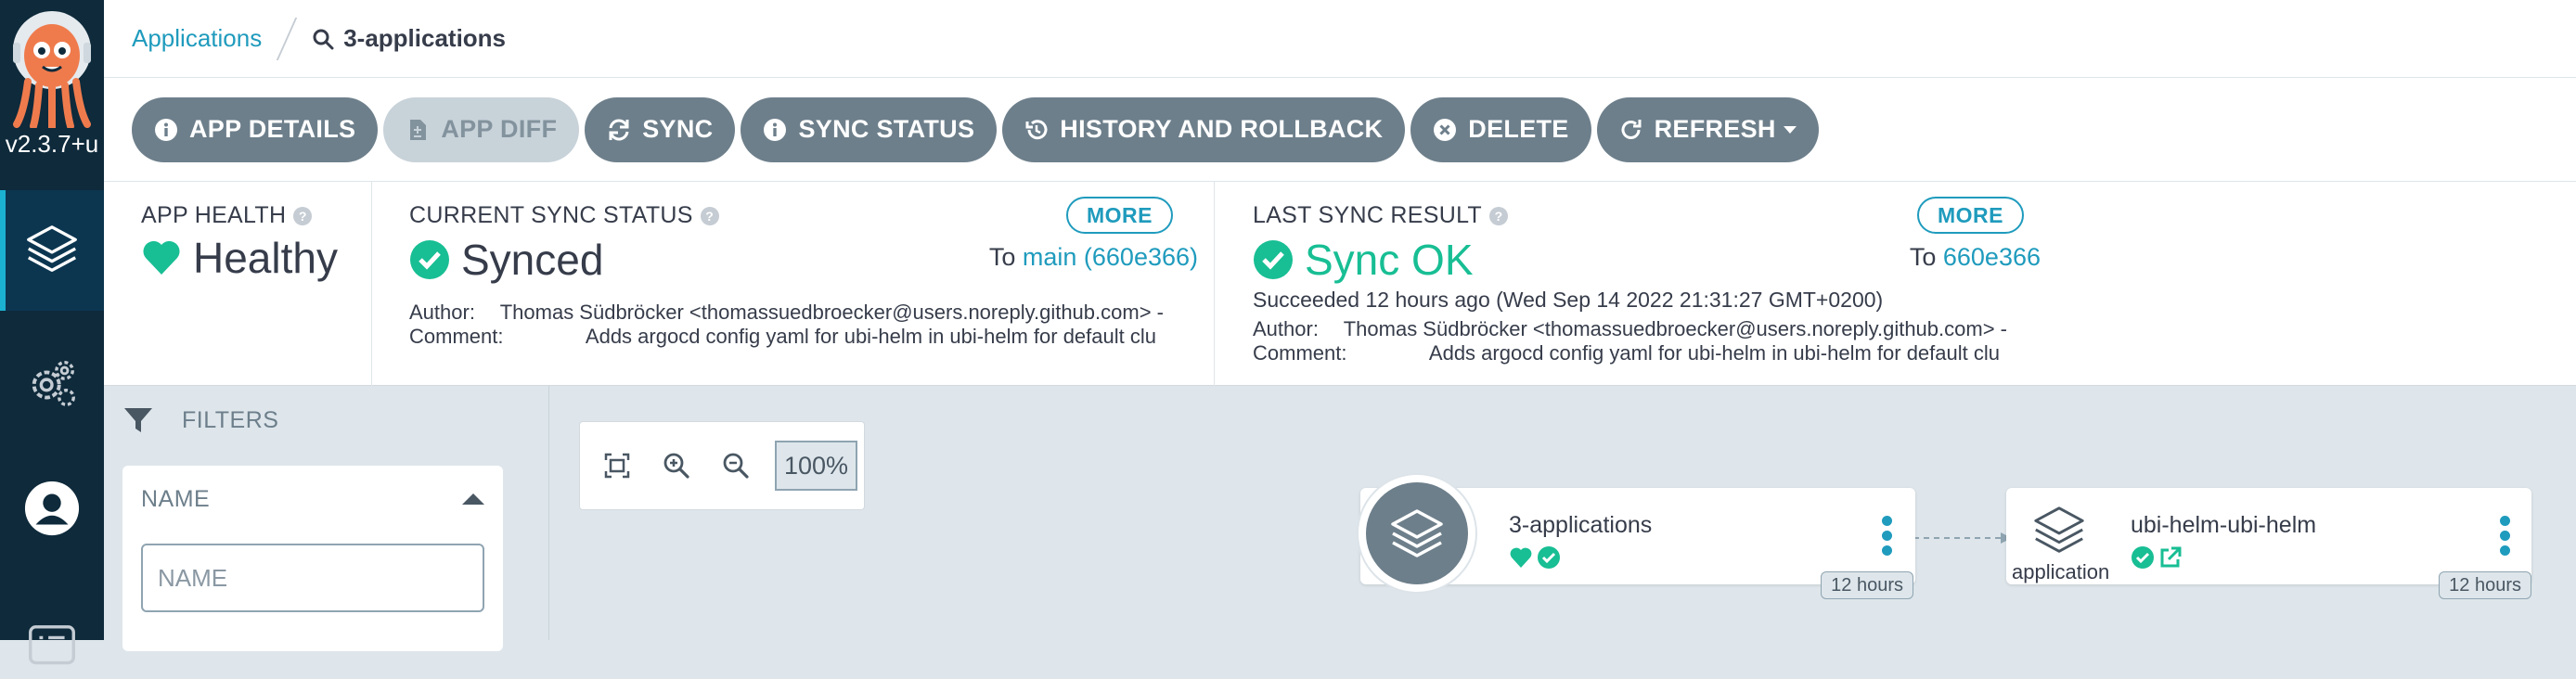  I want to click on breadcrumb: Applications 3-applications, so click(1340, 39).